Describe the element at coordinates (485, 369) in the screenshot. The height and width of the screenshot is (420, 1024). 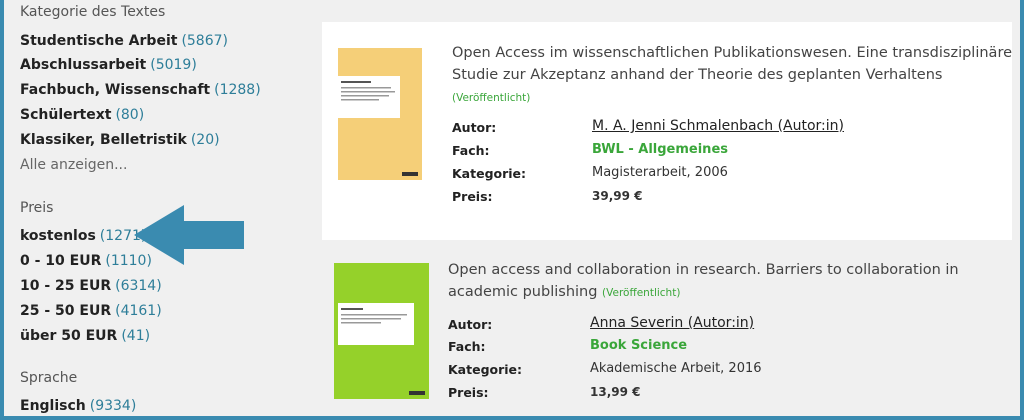
I see `category-label-2: Kategorie:` at that location.